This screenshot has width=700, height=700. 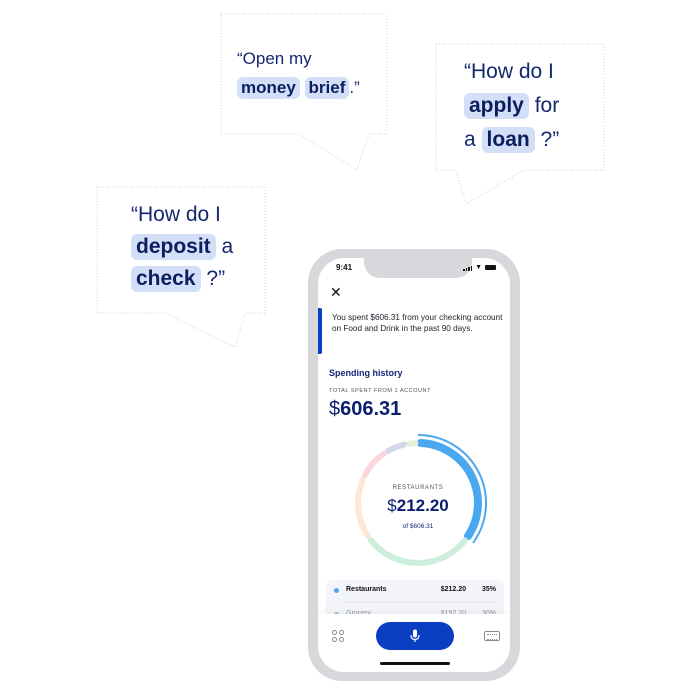 I want to click on microphone-icon, so click(x=415, y=635).